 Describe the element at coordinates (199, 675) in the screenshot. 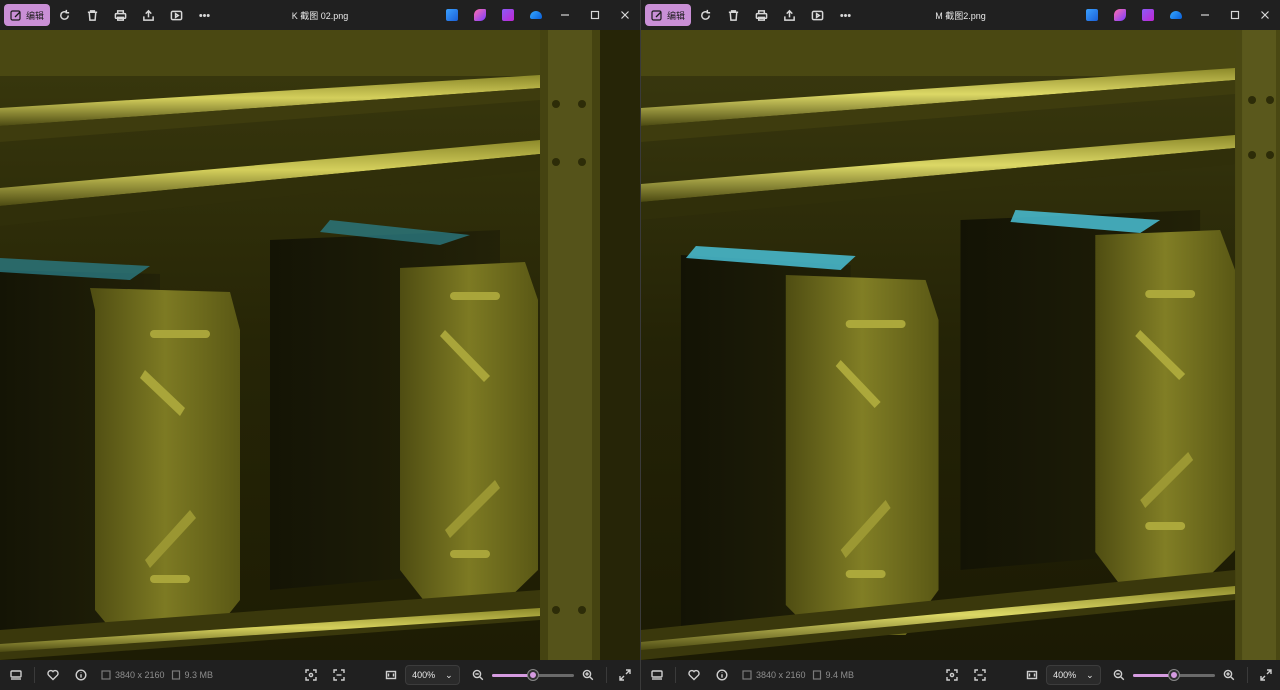

I see `file-size-text: 9.3 MB` at that location.